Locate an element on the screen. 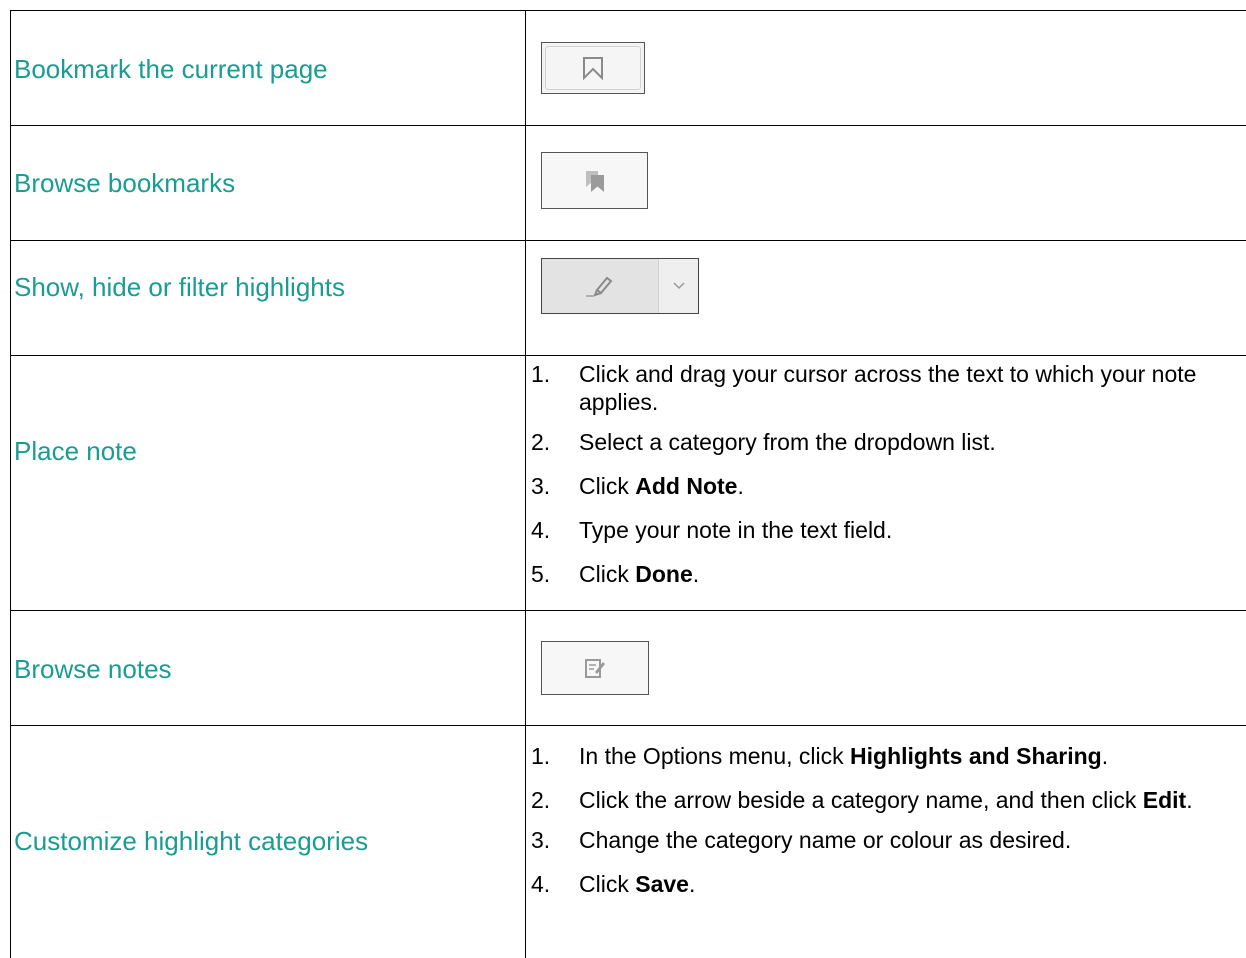 Image resolution: width=1246 pixels, height=958 pixels. list-item: 4. Click Save. is located at coordinates (613, 884).